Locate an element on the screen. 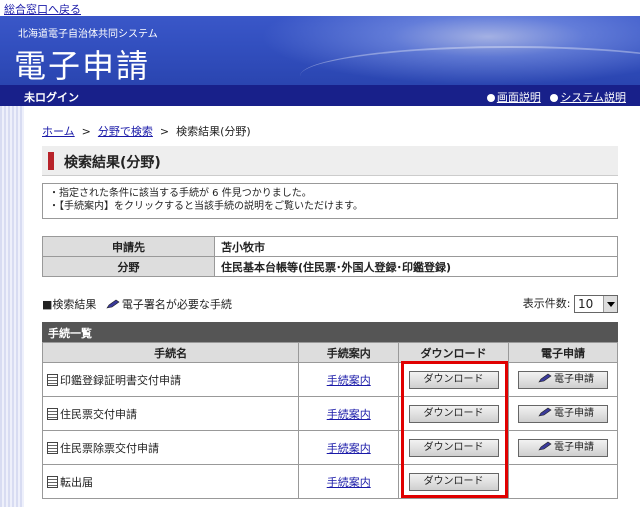  table-row: 住民票交付申請 手続案内 ダウンロード 電子申請 is located at coordinates (329, 413).